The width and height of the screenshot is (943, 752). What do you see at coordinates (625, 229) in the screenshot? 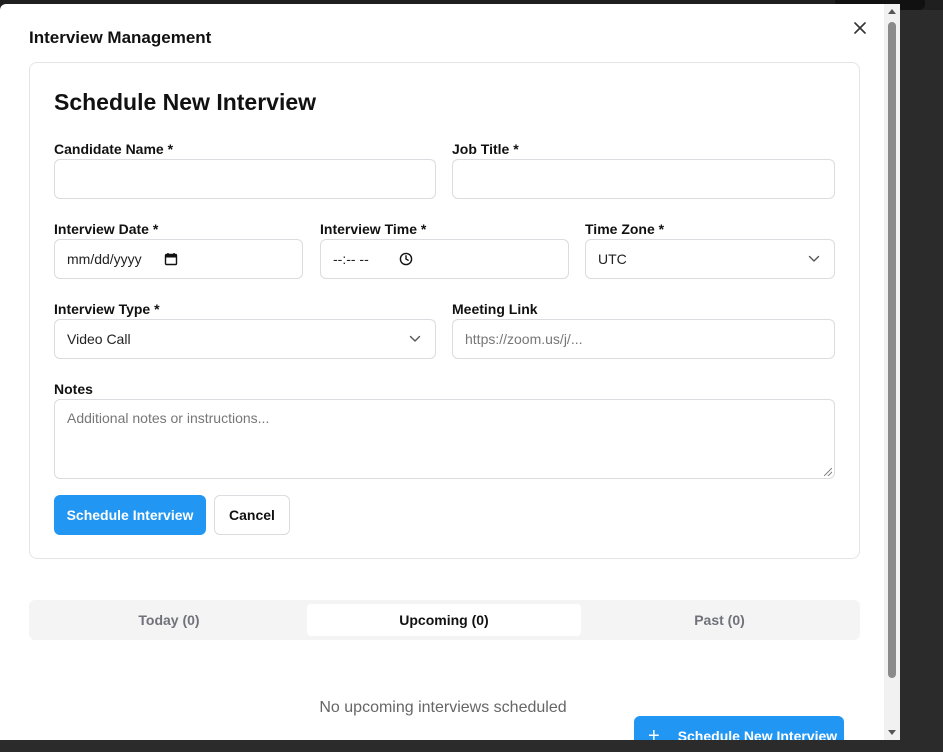
I see `time-zone-label: Time Zone *` at bounding box center [625, 229].